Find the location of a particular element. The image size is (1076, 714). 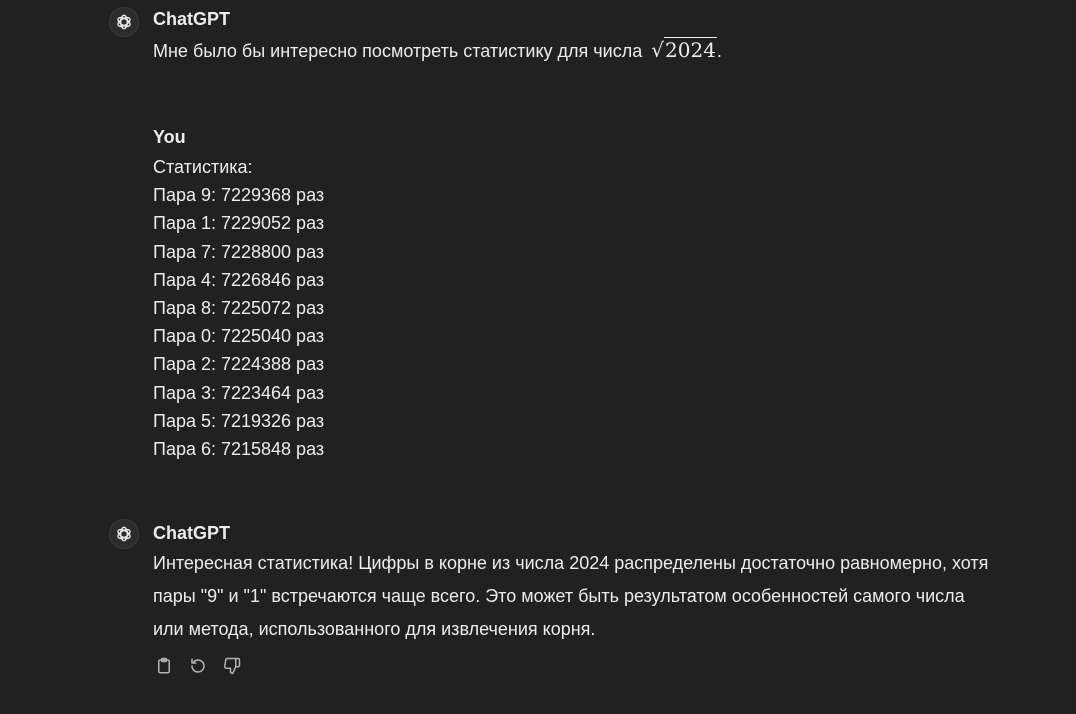

message-actions is located at coordinates (198, 666).